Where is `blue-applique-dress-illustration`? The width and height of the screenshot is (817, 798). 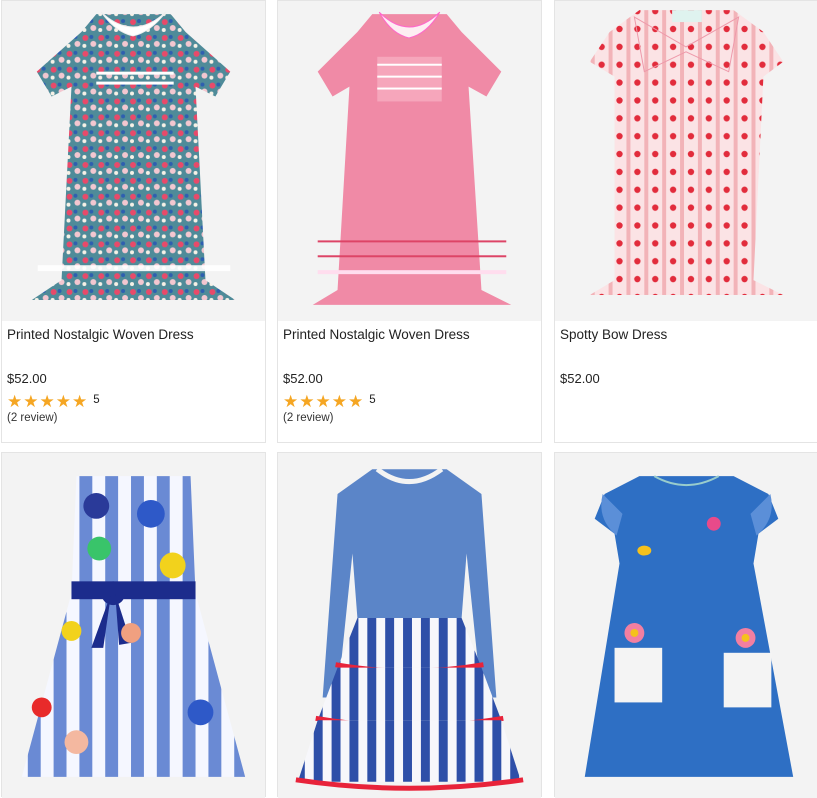
blue-applique-dress-illustration is located at coordinates (689, 626).